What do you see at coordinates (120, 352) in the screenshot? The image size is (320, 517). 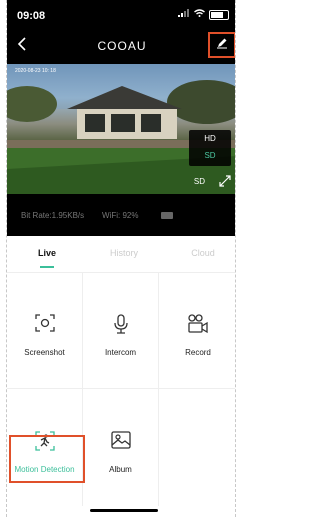 I see `intercom-label: Intercom` at bounding box center [120, 352].